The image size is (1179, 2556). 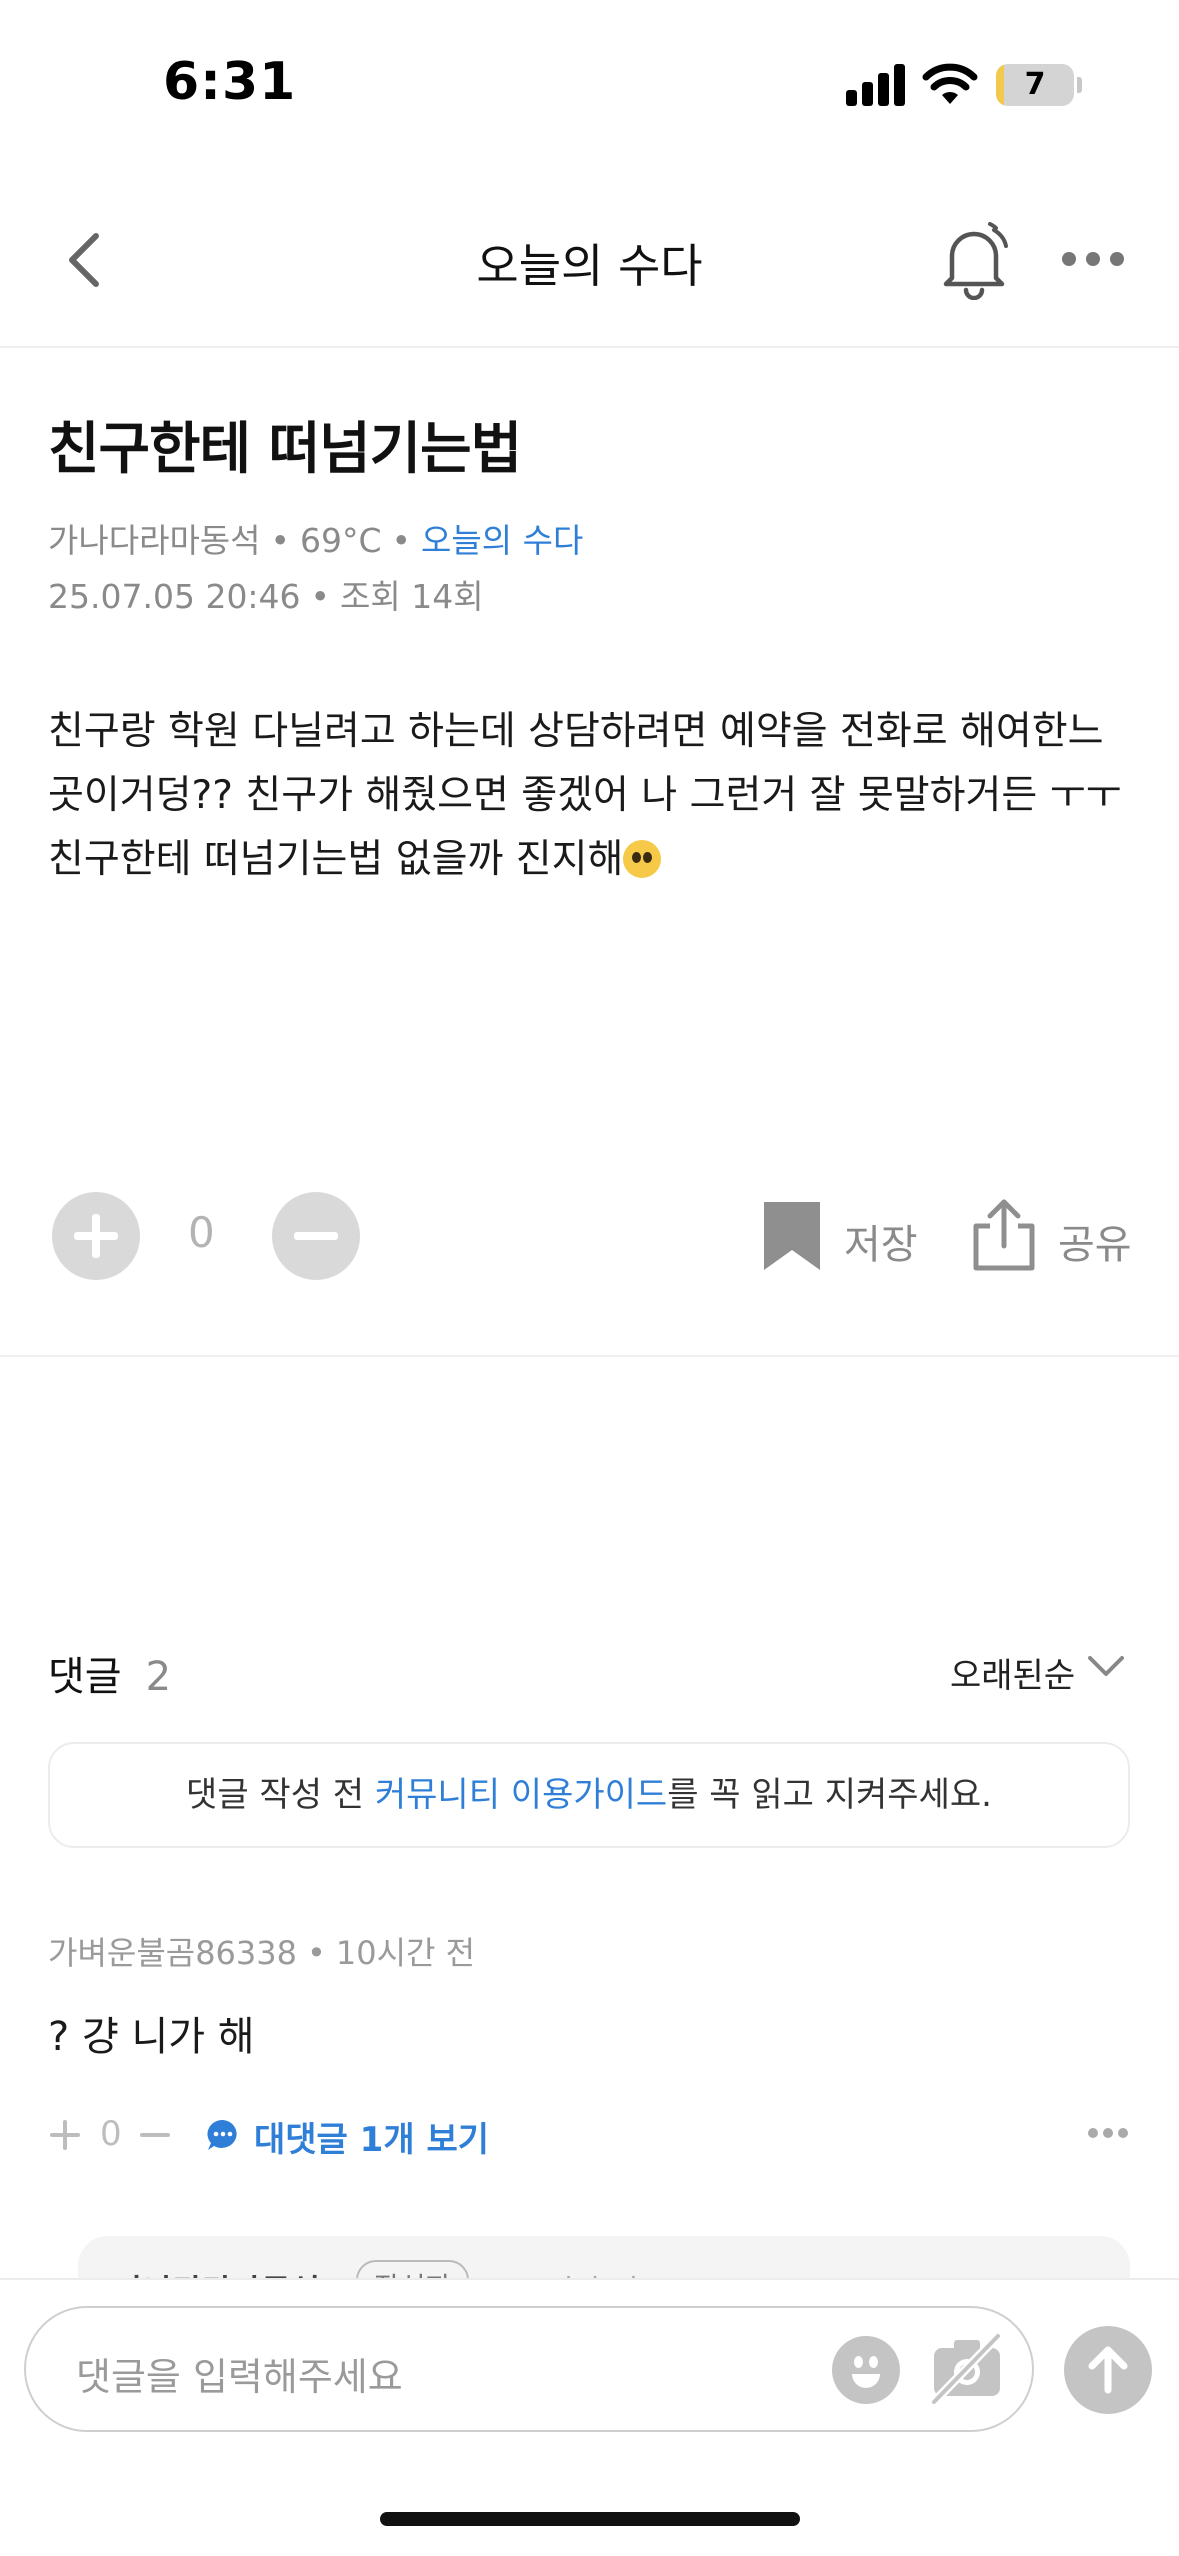 I want to click on community-guide-notice: 댓글 작성 전 커뮤니티 이용가이드를 꼭 읽고 지켜주세요., so click(x=589, y=1795).